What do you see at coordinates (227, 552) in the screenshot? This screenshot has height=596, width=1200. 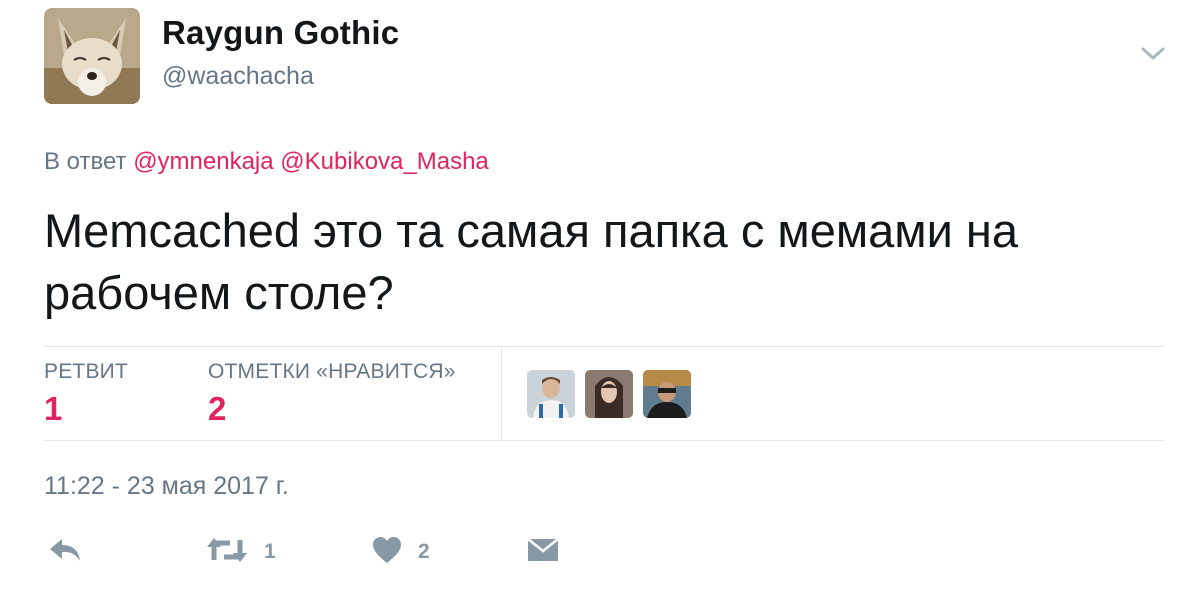 I see `retweet-icon` at bounding box center [227, 552].